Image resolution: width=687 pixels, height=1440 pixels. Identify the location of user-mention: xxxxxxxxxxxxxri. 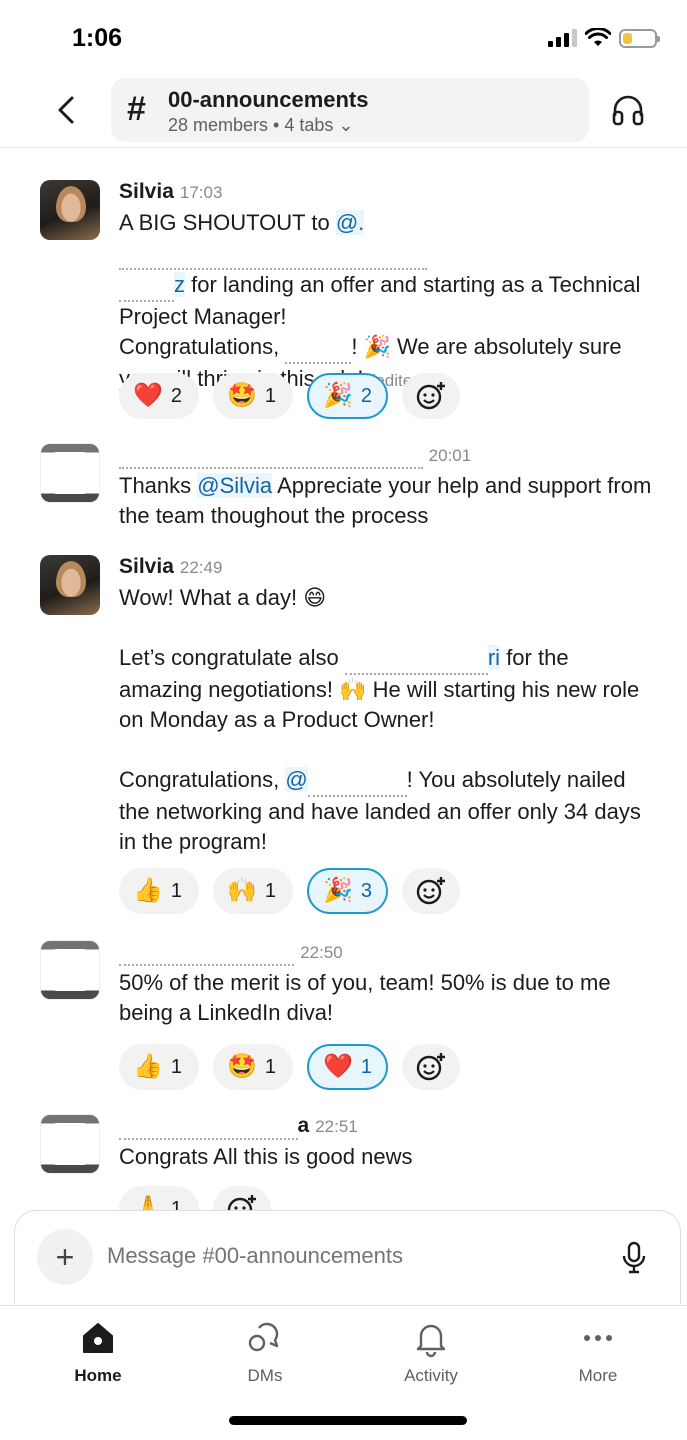
(422, 659).